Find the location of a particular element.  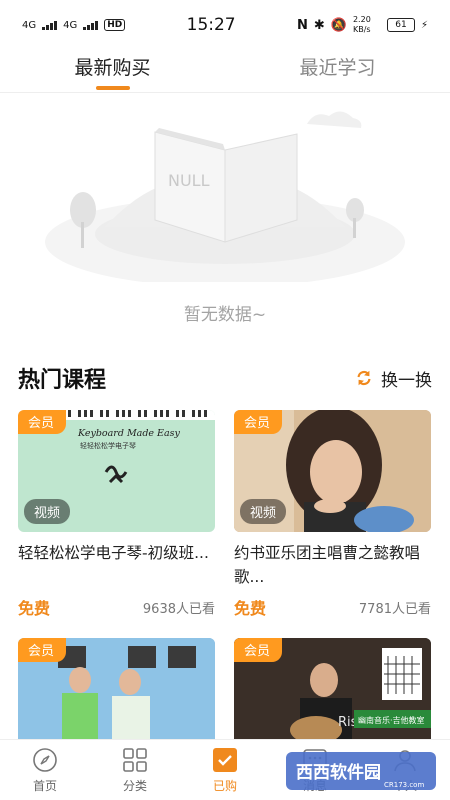

nav-label: 已购 is located at coordinates (224, 785).